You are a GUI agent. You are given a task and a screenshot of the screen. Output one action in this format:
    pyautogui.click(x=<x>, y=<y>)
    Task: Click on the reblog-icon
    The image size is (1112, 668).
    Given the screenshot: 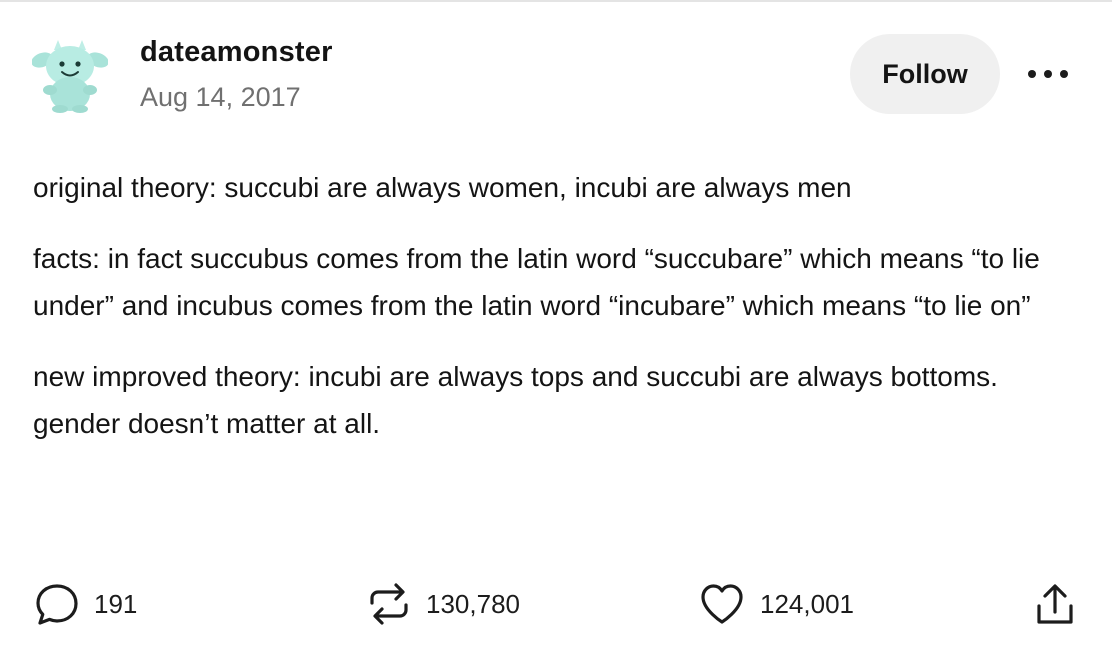 What is the action you would take?
    pyautogui.click(x=389, y=604)
    